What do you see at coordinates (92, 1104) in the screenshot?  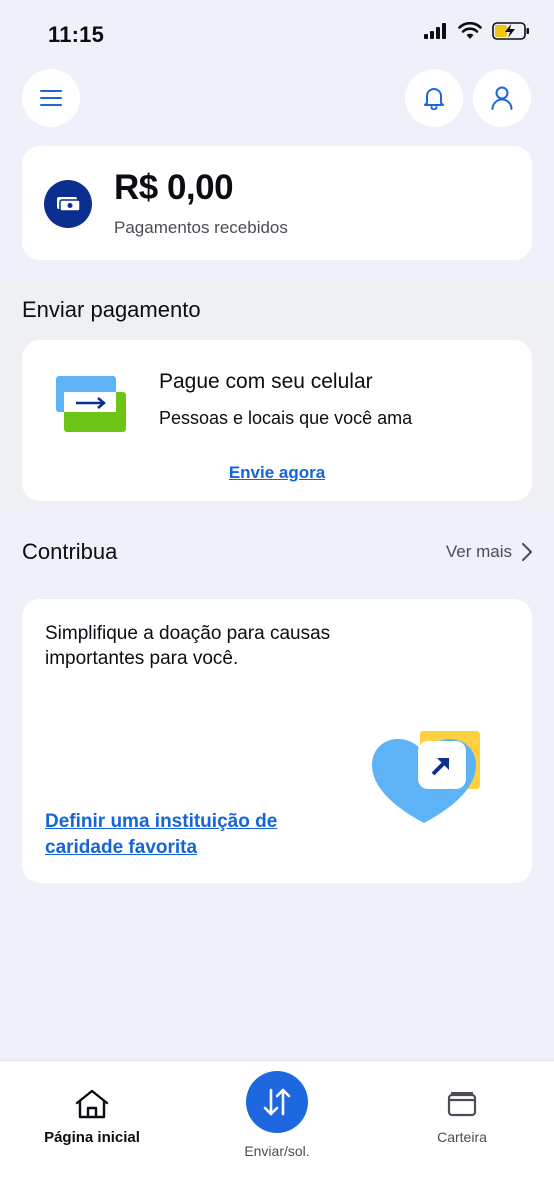 I see `home-icon` at bounding box center [92, 1104].